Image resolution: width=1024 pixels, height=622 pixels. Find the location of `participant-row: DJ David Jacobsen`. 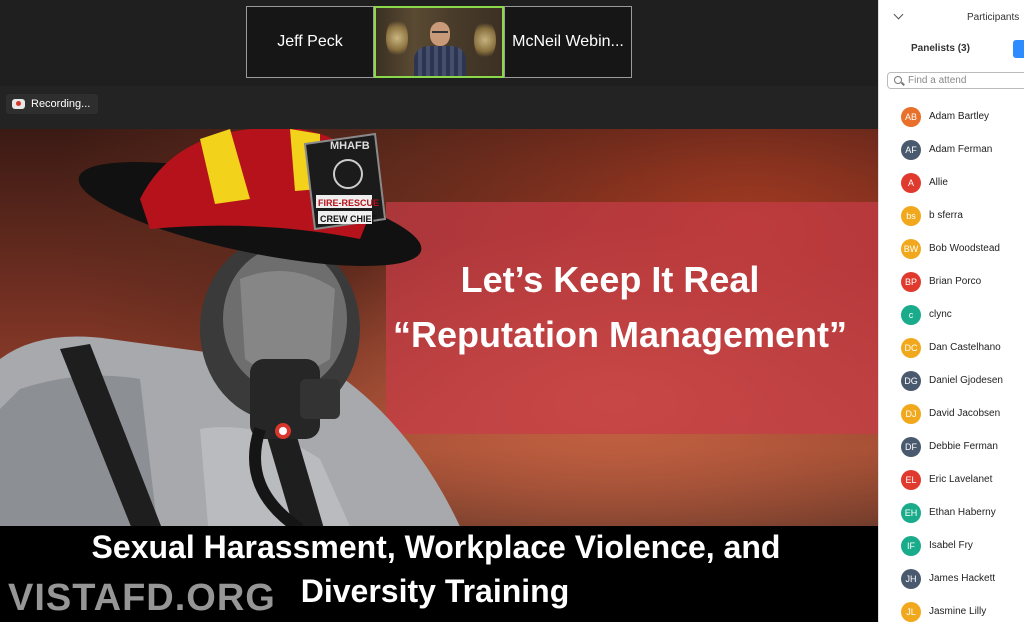

participant-row: DJ David Jacobsen is located at coordinates (951, 413).